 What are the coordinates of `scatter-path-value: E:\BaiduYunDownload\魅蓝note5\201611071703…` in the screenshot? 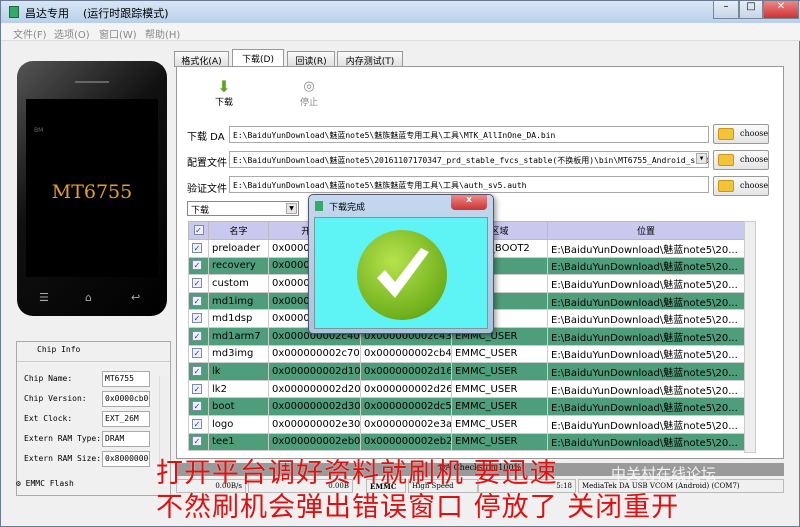 It's located at (471, 160).